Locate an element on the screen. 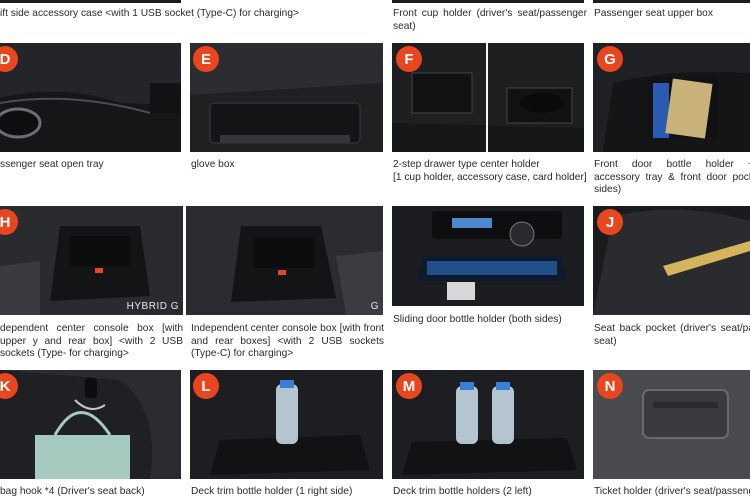 The image size is (750, 500). badge-n: N is located at coordinates (610, 386).